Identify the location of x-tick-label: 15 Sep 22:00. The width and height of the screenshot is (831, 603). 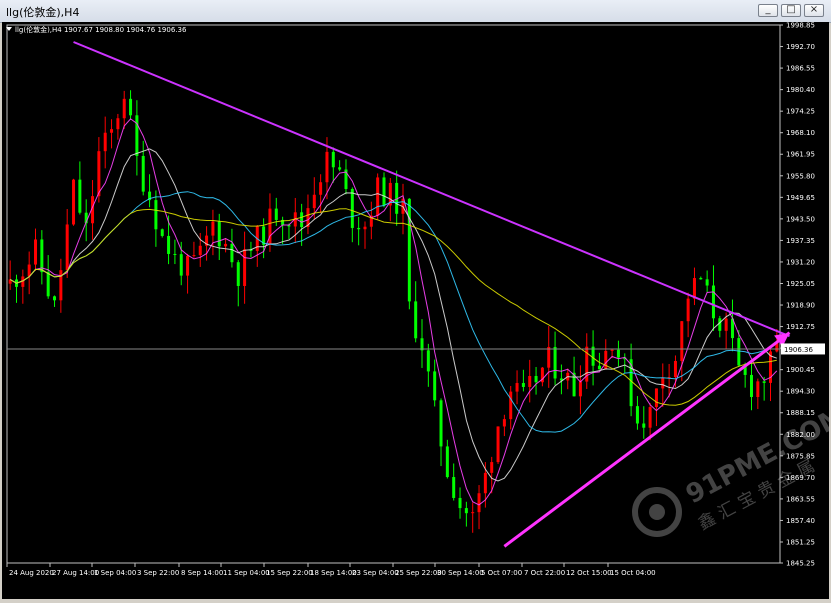
(289, 573).